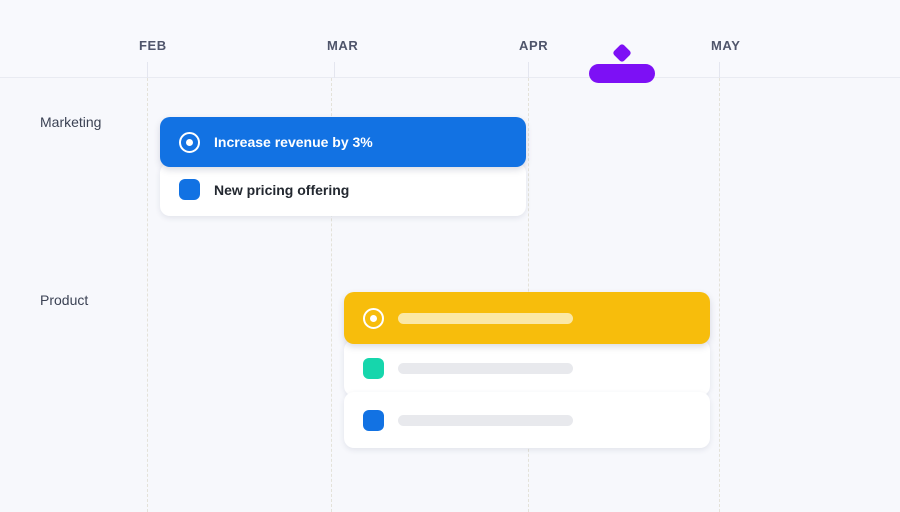  Describe the element at coordinates (622, 73) in the screenshot. I see `today-pill-handle` at that location.